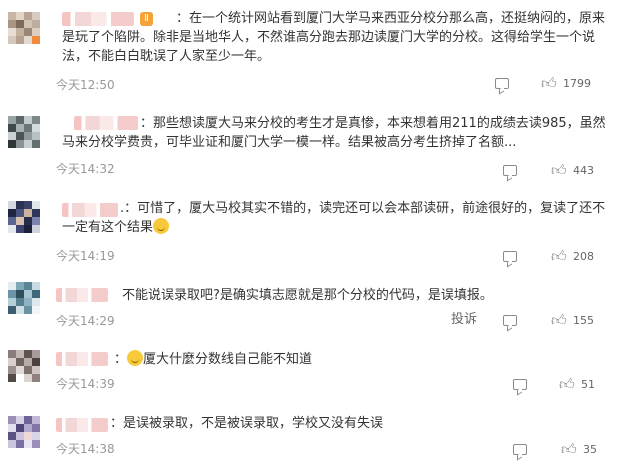 The width and height of the screenshot is (621, 465). Describe the element at coordinates (85, 256) in the screenshot. I see `comment-time: 今天14:19` at that location.